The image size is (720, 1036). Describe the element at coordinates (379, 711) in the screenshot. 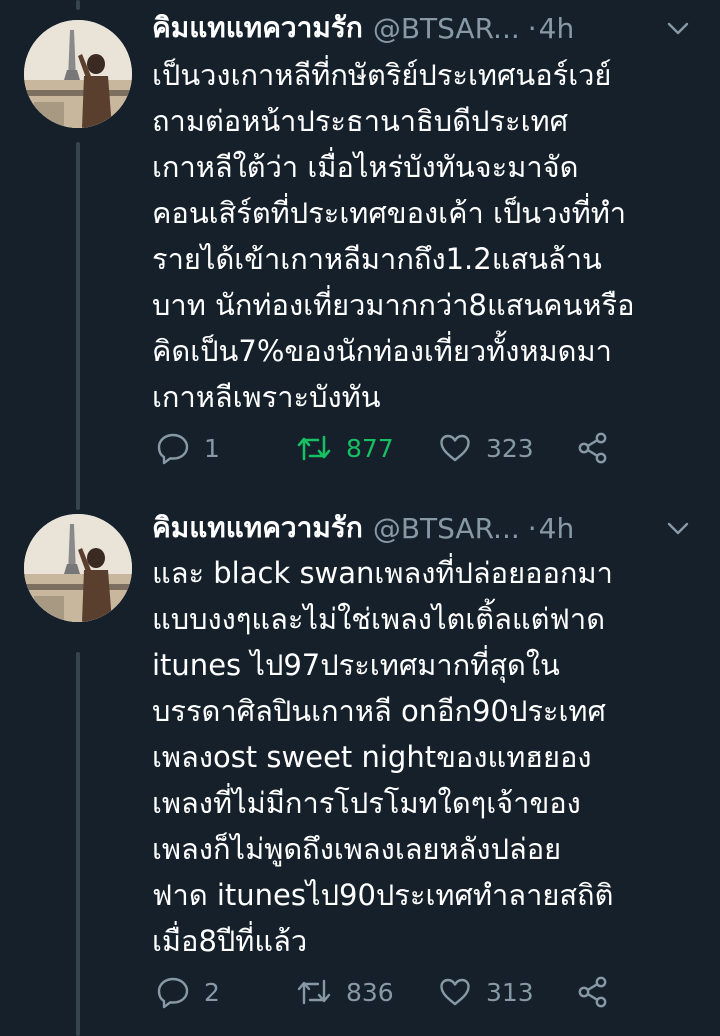

I see `tweet-text-line: บรรดาศิลปินเกาหลี onอีก90ประเทศ` at that location.